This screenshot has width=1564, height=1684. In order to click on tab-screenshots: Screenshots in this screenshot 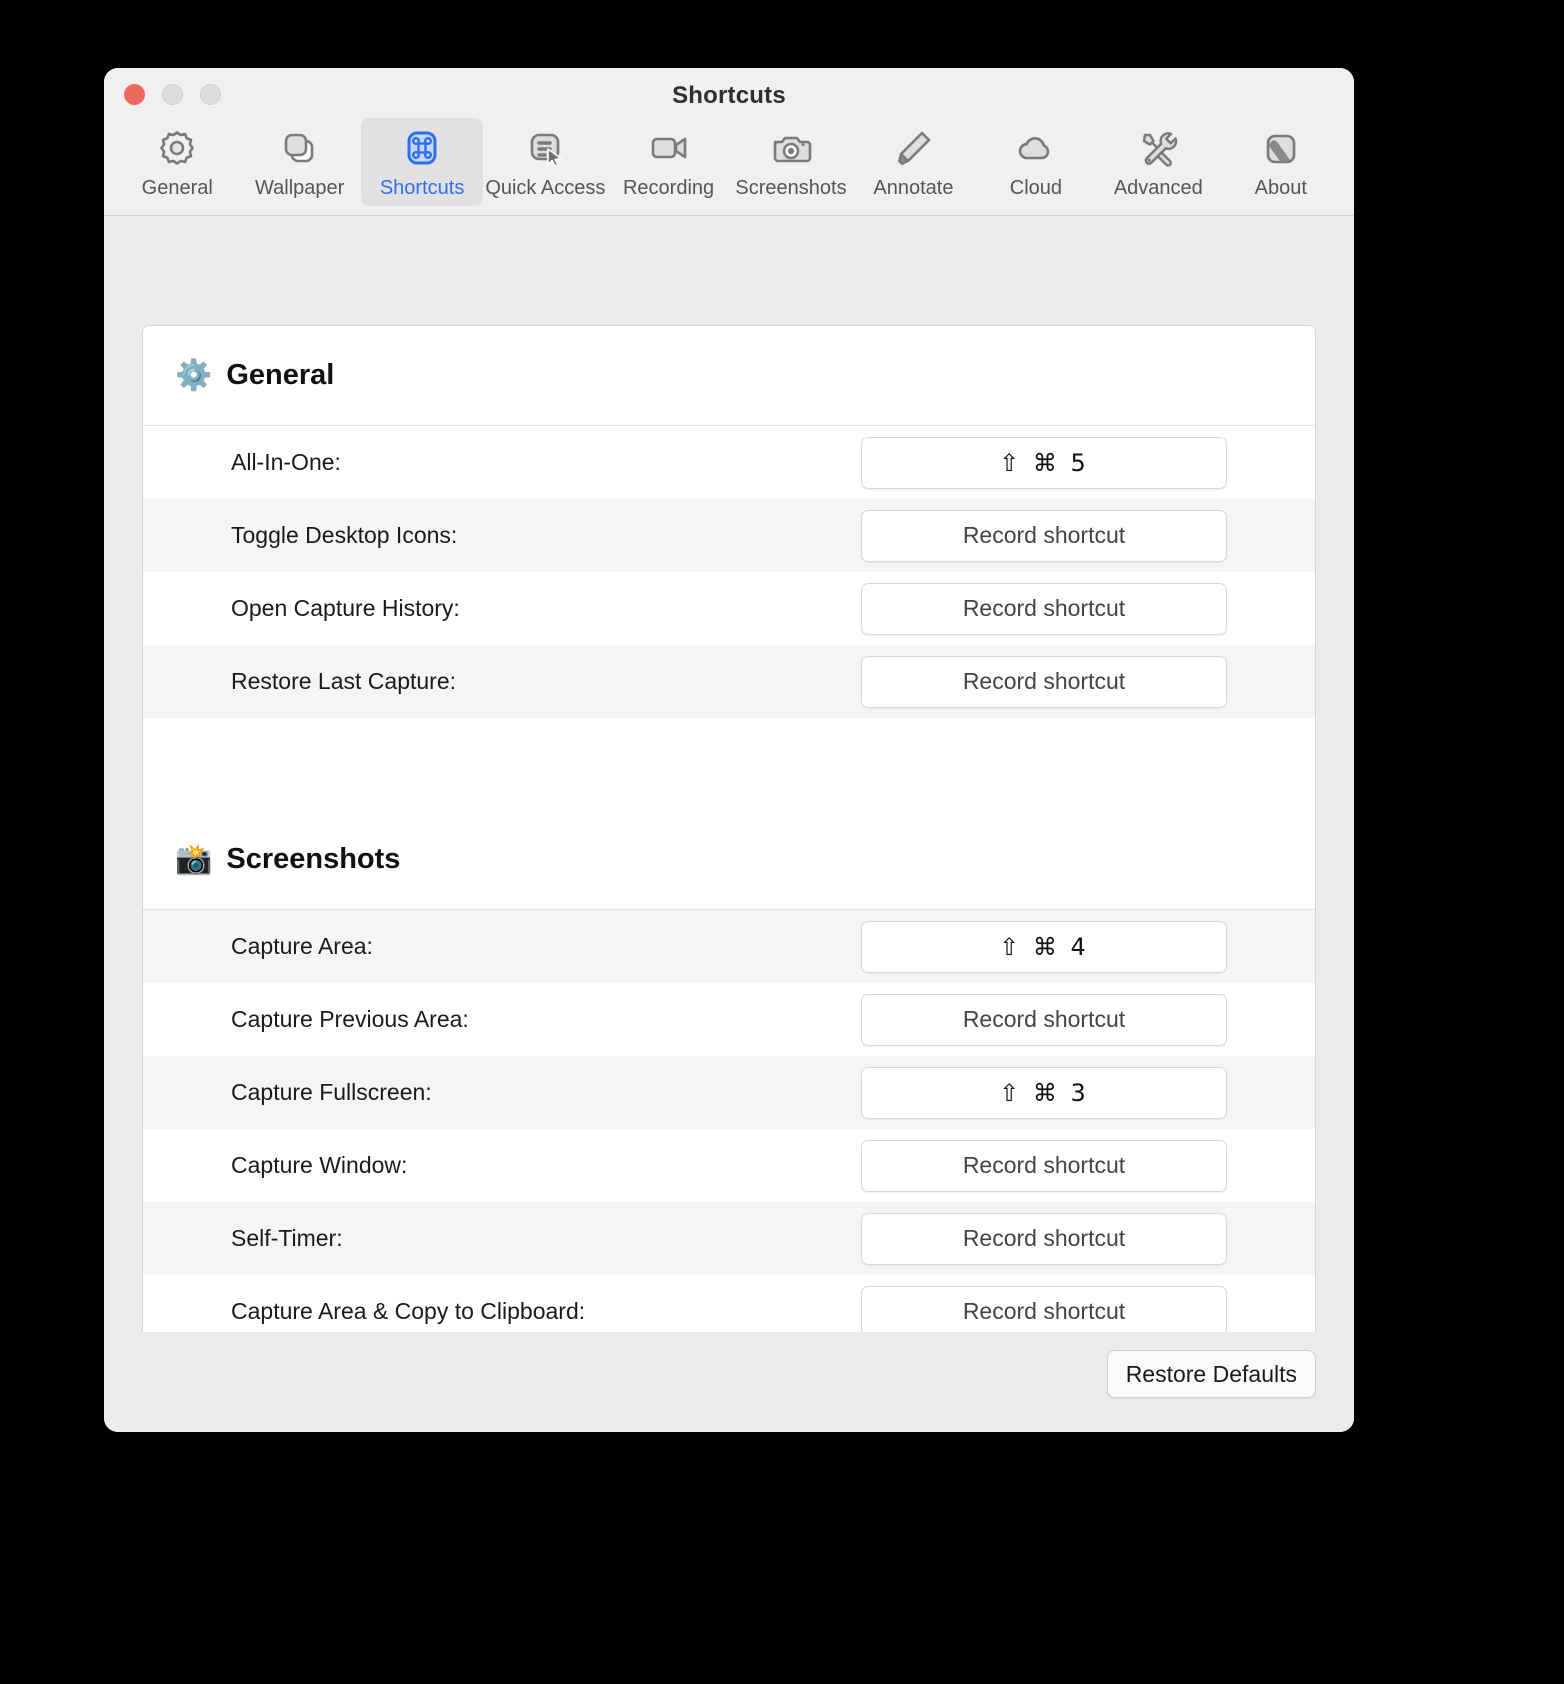, I will do `click(791, 162)`.